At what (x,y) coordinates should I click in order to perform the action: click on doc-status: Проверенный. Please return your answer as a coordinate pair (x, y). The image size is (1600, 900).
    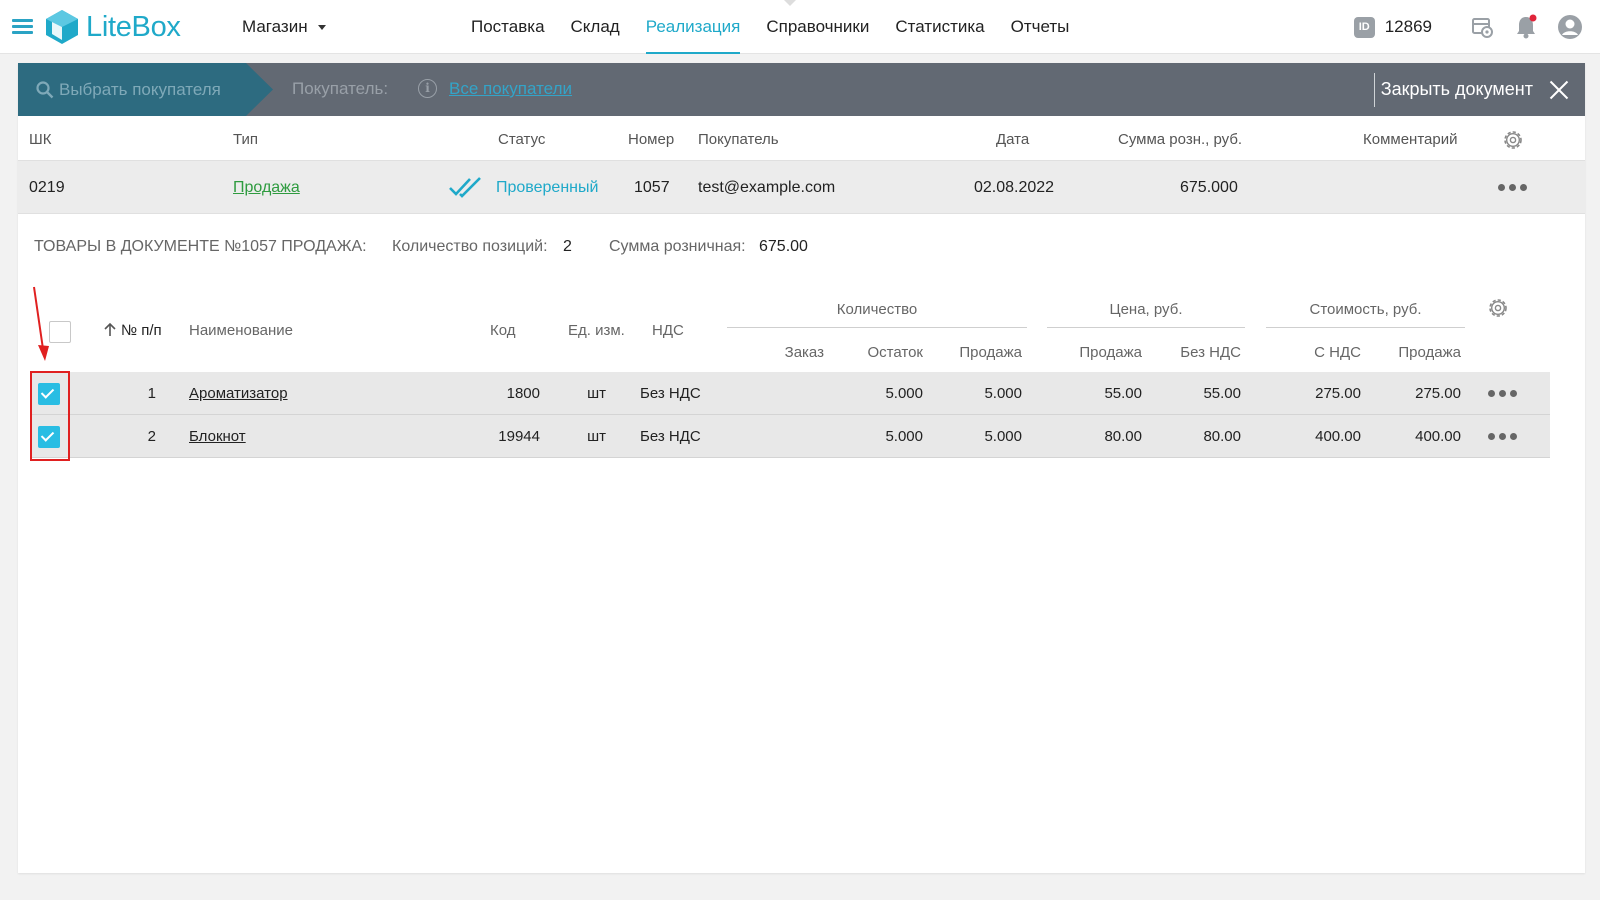
    Looking at the image, I should click on (547, 187).